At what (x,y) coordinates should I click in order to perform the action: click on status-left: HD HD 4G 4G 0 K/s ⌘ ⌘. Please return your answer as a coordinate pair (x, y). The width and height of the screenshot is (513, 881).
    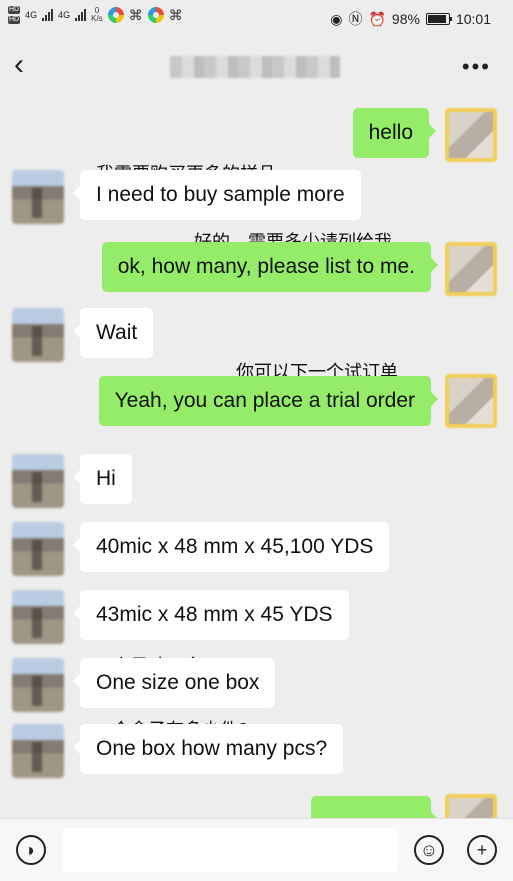
    Looking at the image, I should click on (95, 15).